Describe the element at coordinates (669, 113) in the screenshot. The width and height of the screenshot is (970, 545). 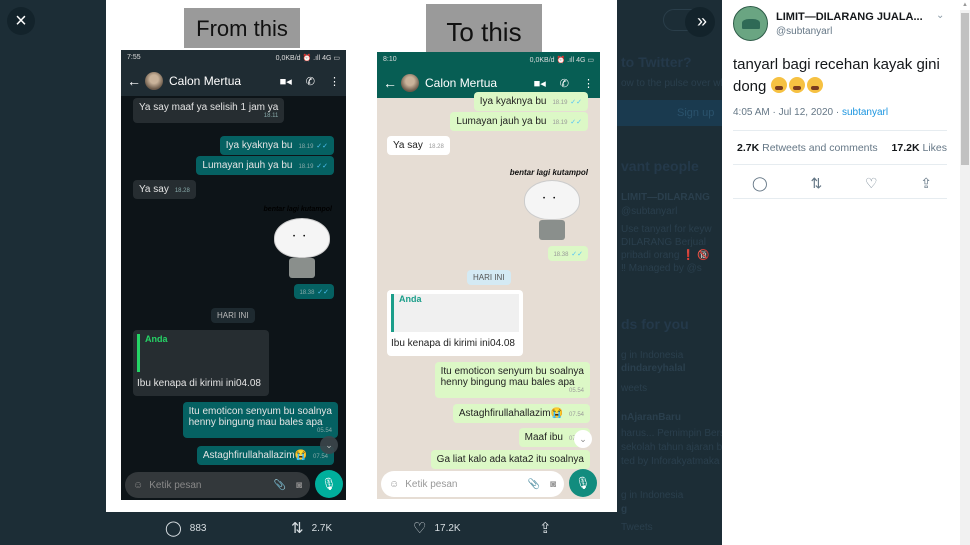
I see `signup-button: Sign up` at that location.